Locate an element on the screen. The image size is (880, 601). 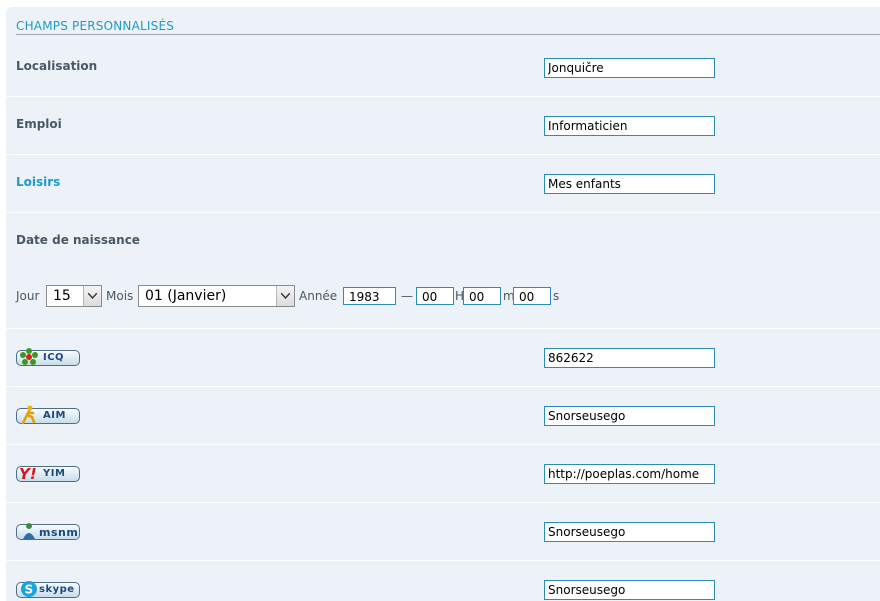
job-label: Emploi is located at coordinates (39, 124).